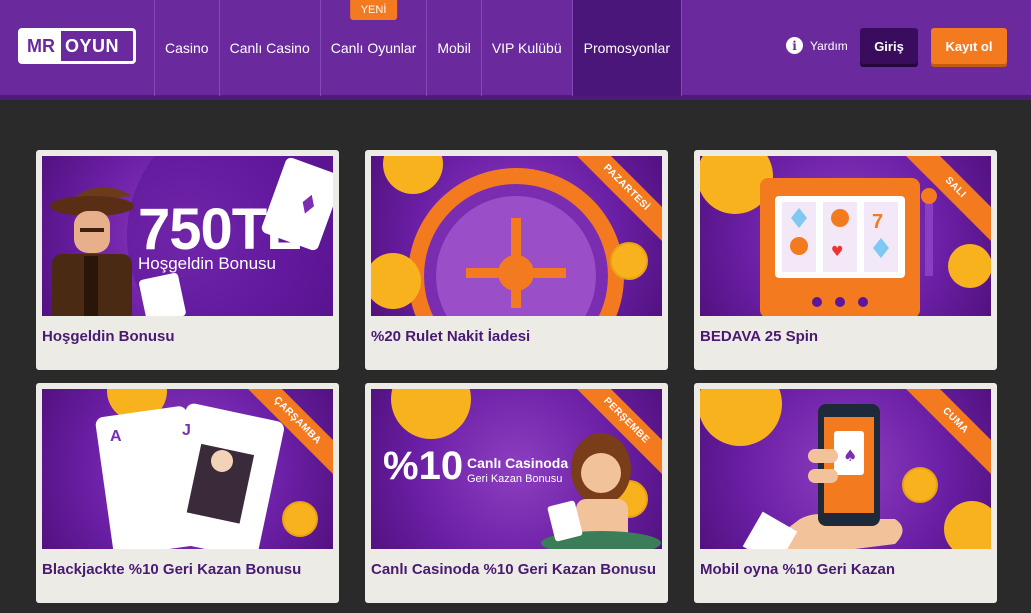 The height and width of the screenshot is (613, 1031). I want to click on banner-big-percent: %10, so click(423, 466).